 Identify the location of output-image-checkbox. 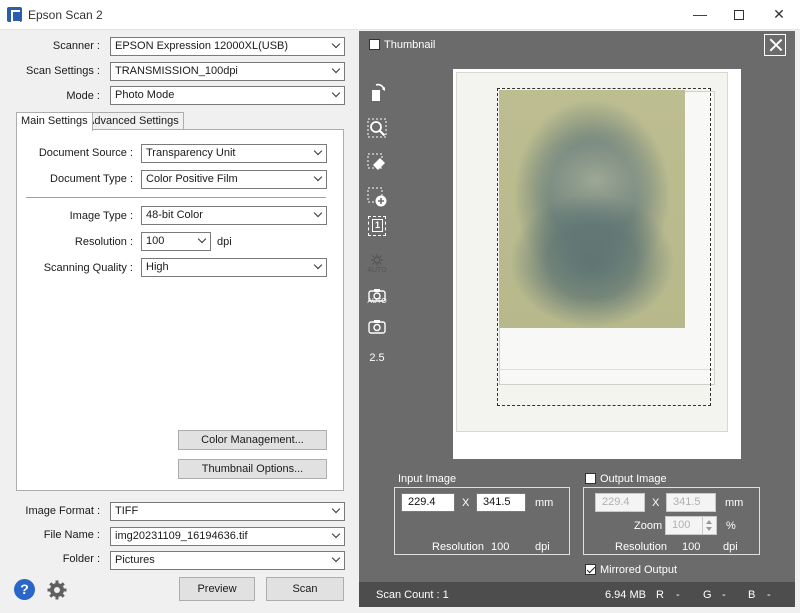
(590, 478).